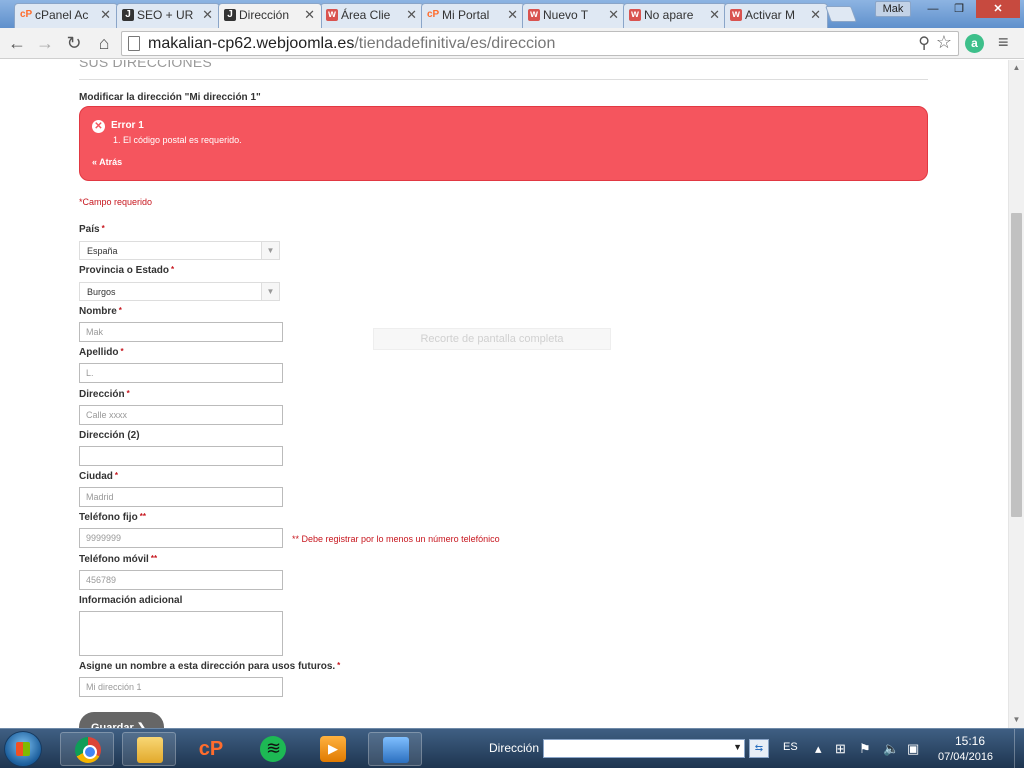 This screenshot has width=1024, height=768. What do you see at coordinates (974, 43) in the screenshot?
I see `extension-icon: a` at bounding box center [974, 43].